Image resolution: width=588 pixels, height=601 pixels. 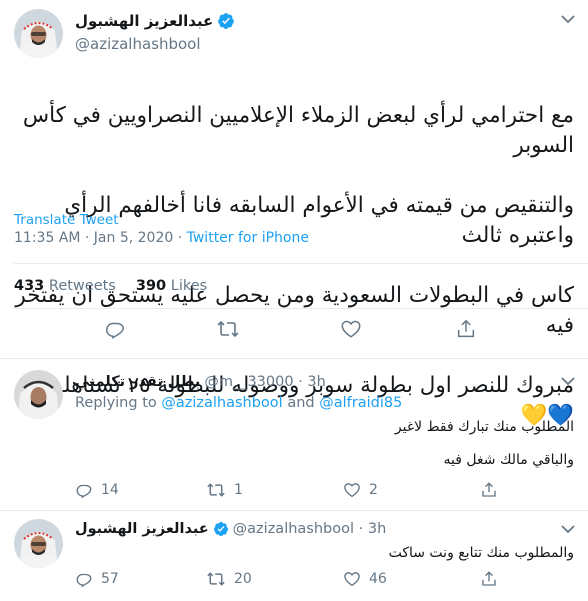 I want to click on reply-author-handle: @m__33000 · 3h, so click(x=265, y=382).